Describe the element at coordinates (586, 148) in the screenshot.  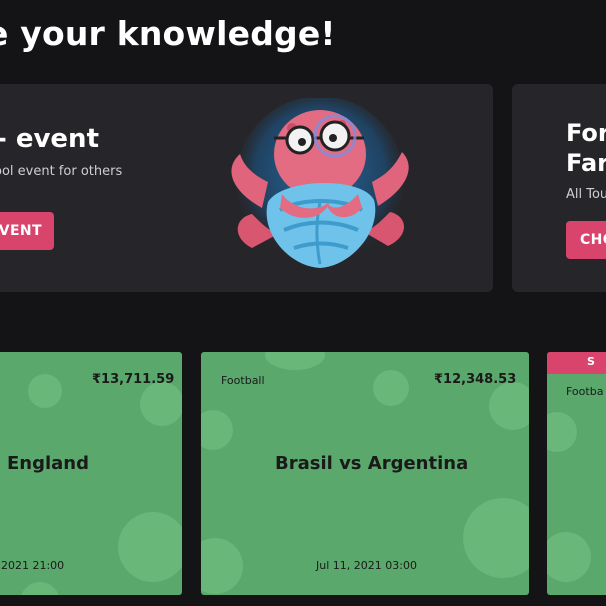
I see `follow-panel-title: For Far` at that location.